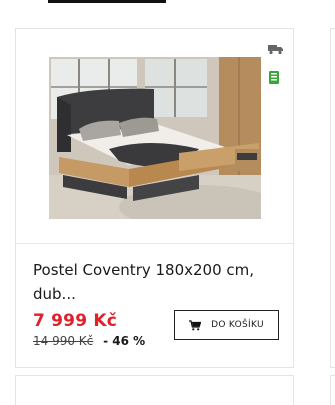 Image resolution: width=335 pixels, height=405 pixels. I want to click on adjacent-product-card, so click(332, 198).